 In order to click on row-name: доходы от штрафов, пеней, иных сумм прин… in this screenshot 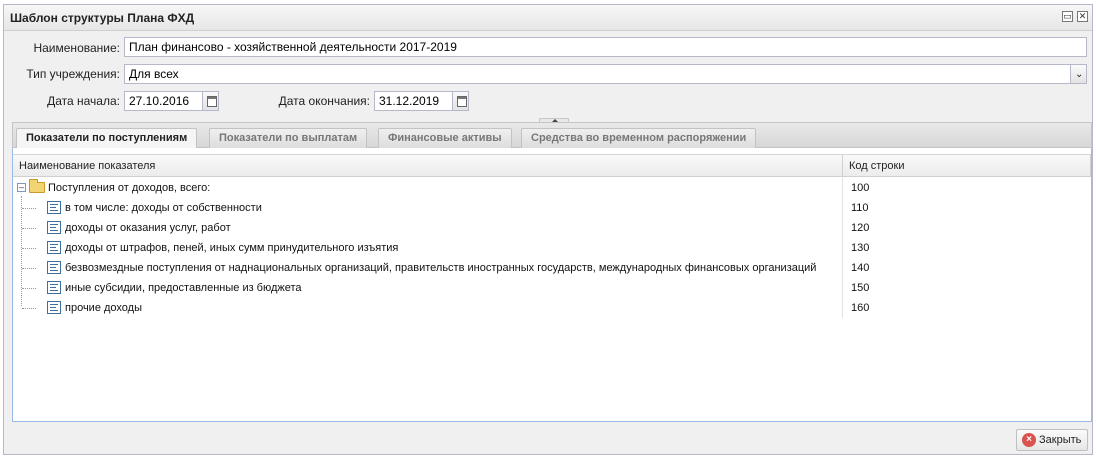, I will do `click(232, 248)`.